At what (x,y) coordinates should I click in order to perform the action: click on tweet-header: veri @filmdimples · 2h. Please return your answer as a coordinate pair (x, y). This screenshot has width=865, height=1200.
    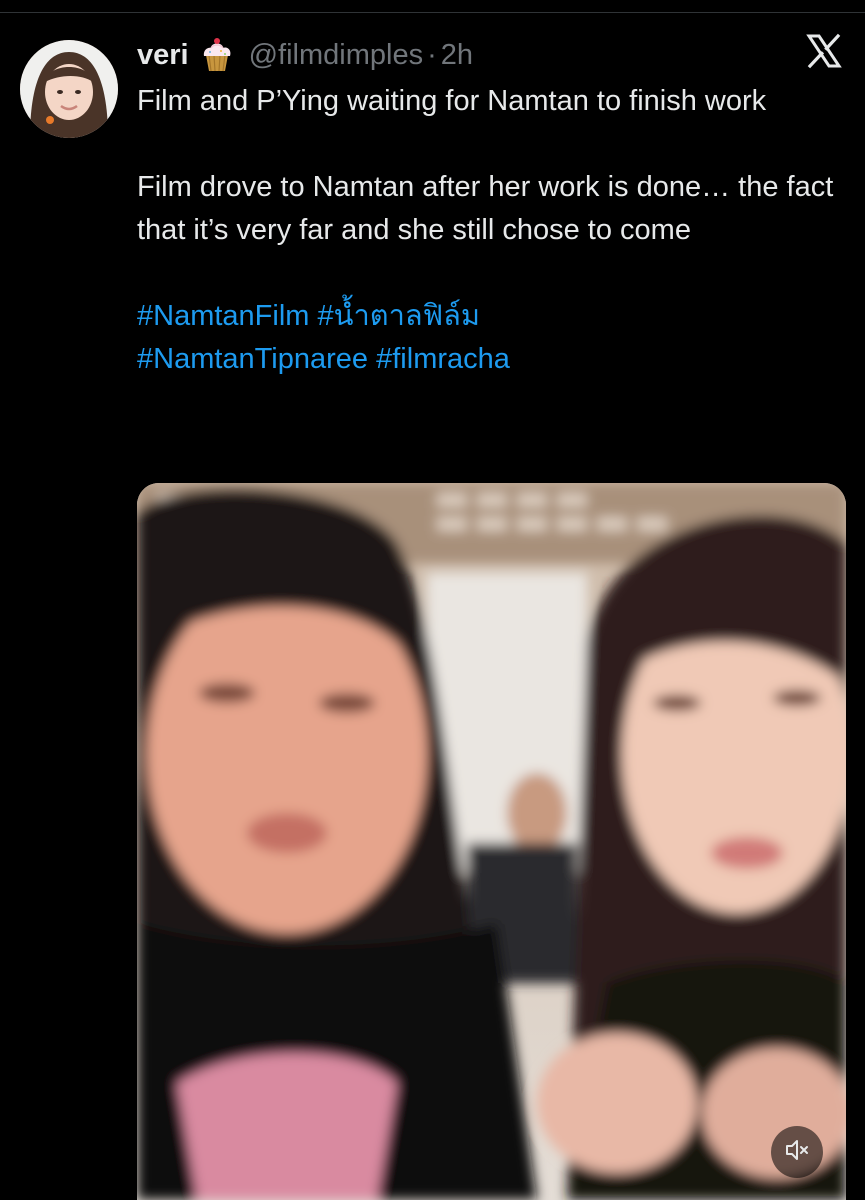
    Looking at the image, I should click on (305, 55).